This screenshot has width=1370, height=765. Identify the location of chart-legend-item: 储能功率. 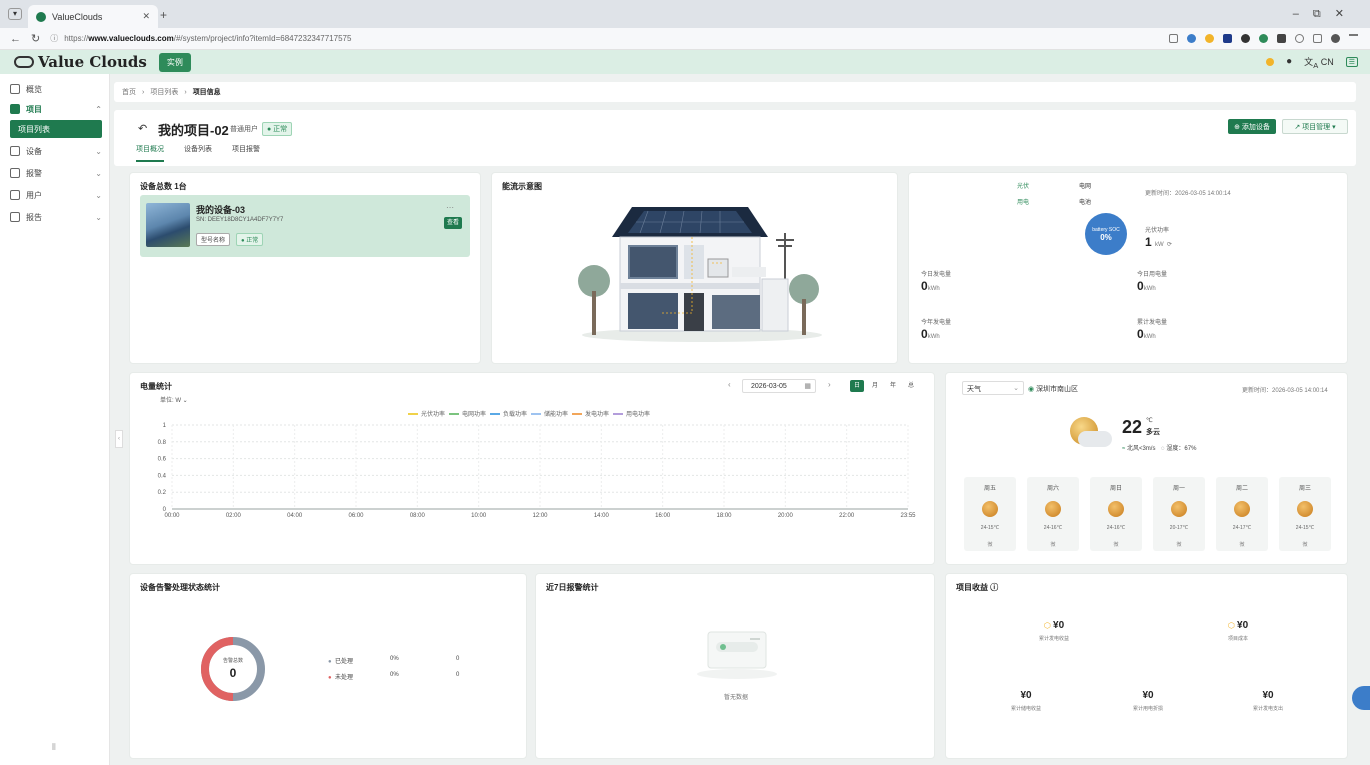
(549, 413).